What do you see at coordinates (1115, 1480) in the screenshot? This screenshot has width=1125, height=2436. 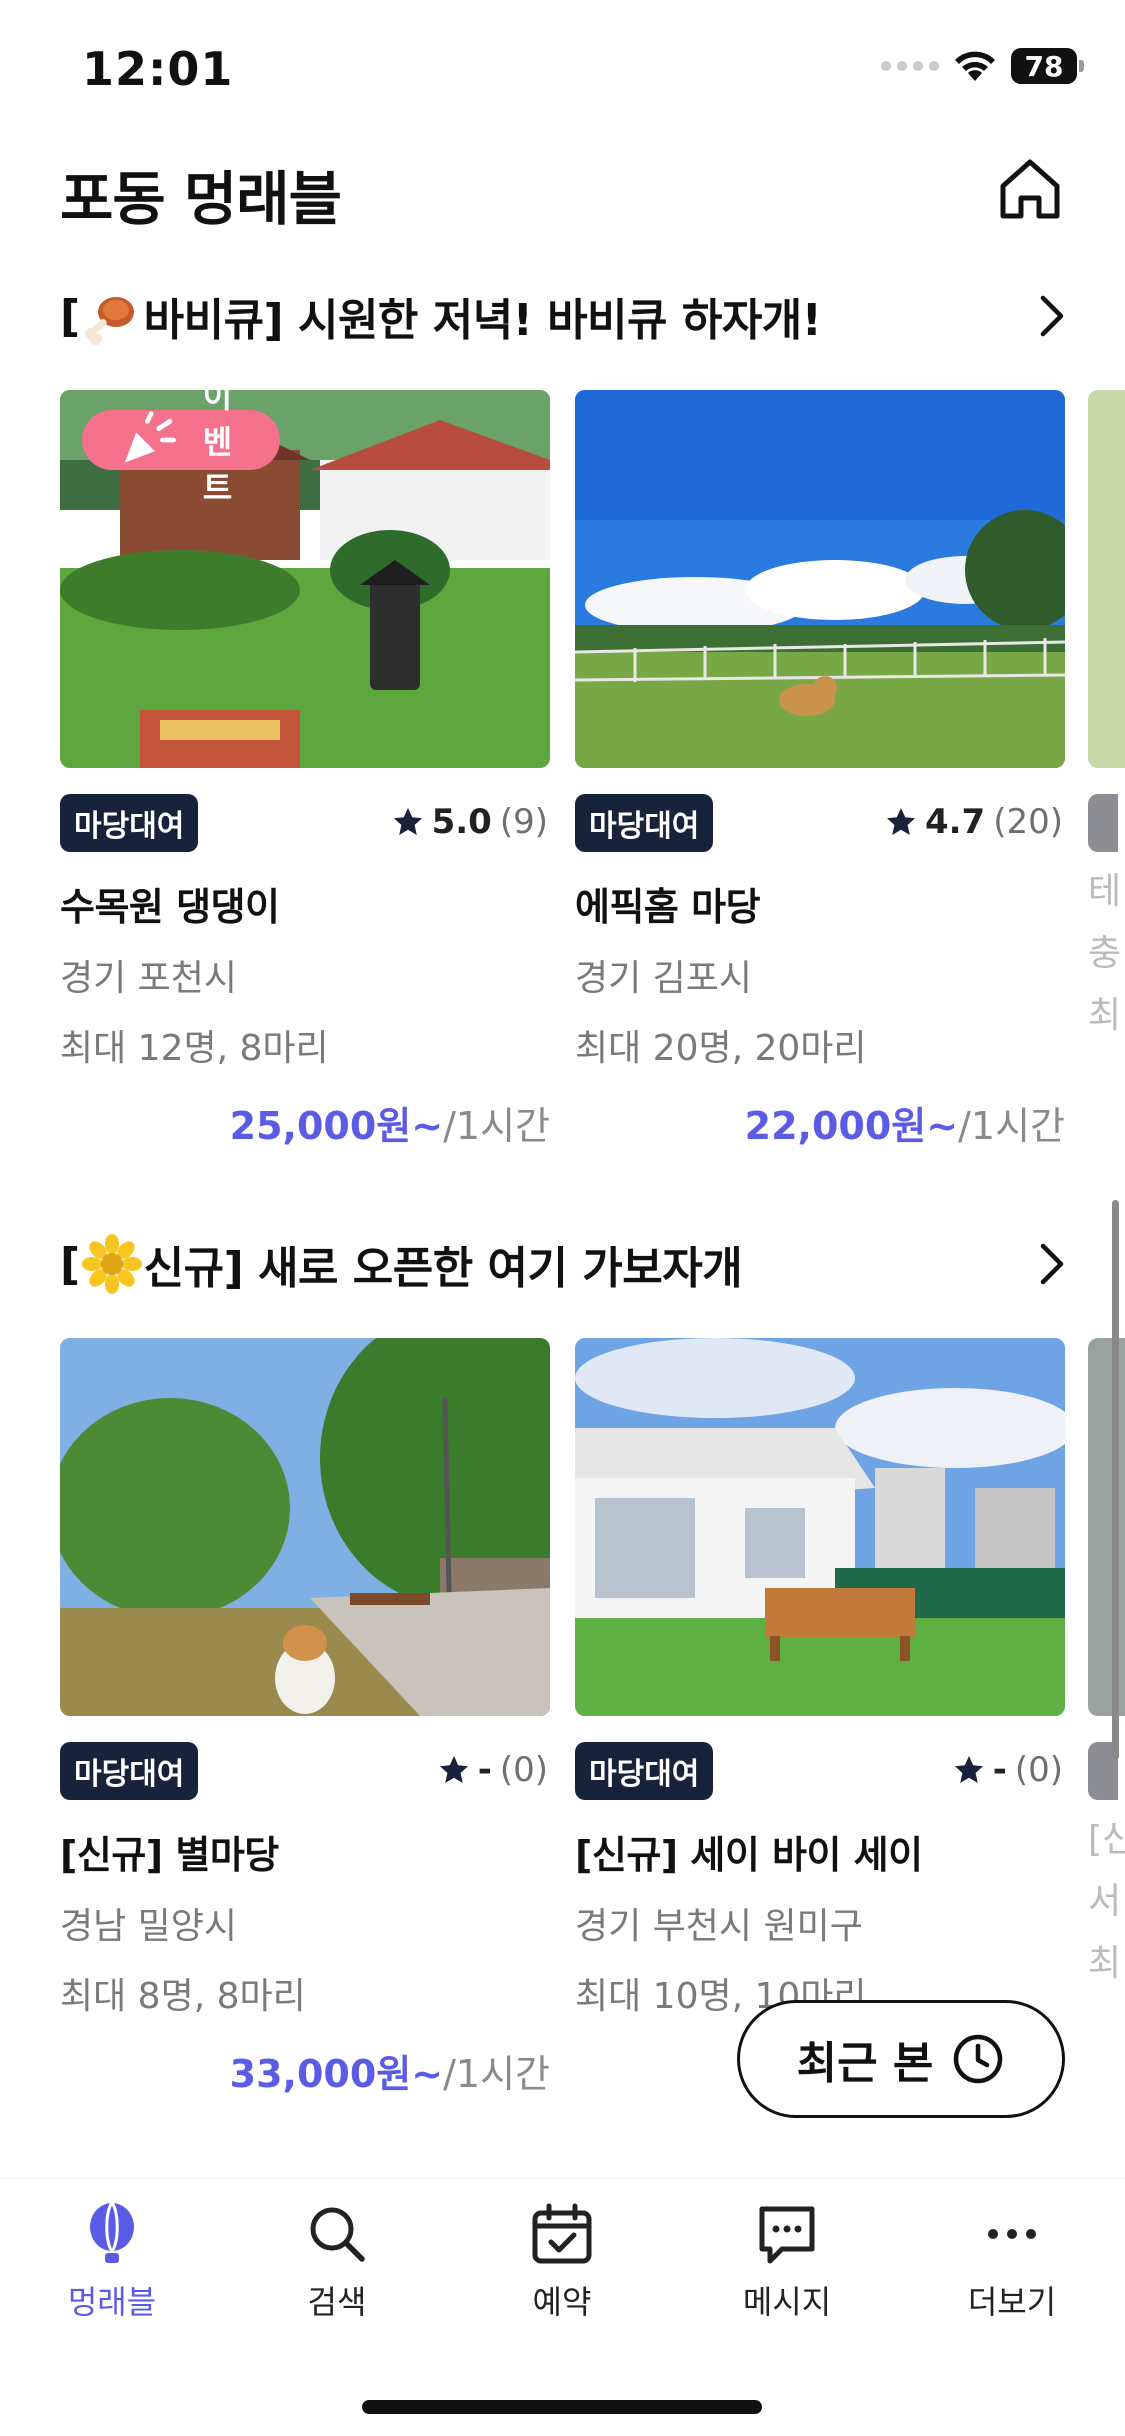 I see `scrollbar` at bounding box center [1115, 1480].